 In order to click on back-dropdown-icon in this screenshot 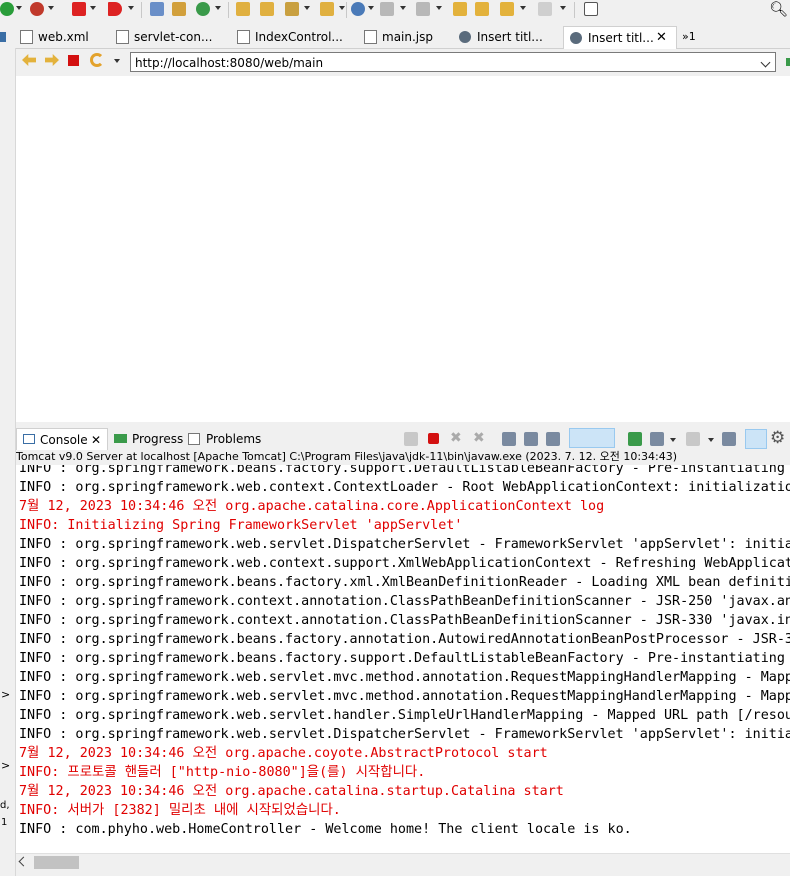, I will do `click(523, 8)`.